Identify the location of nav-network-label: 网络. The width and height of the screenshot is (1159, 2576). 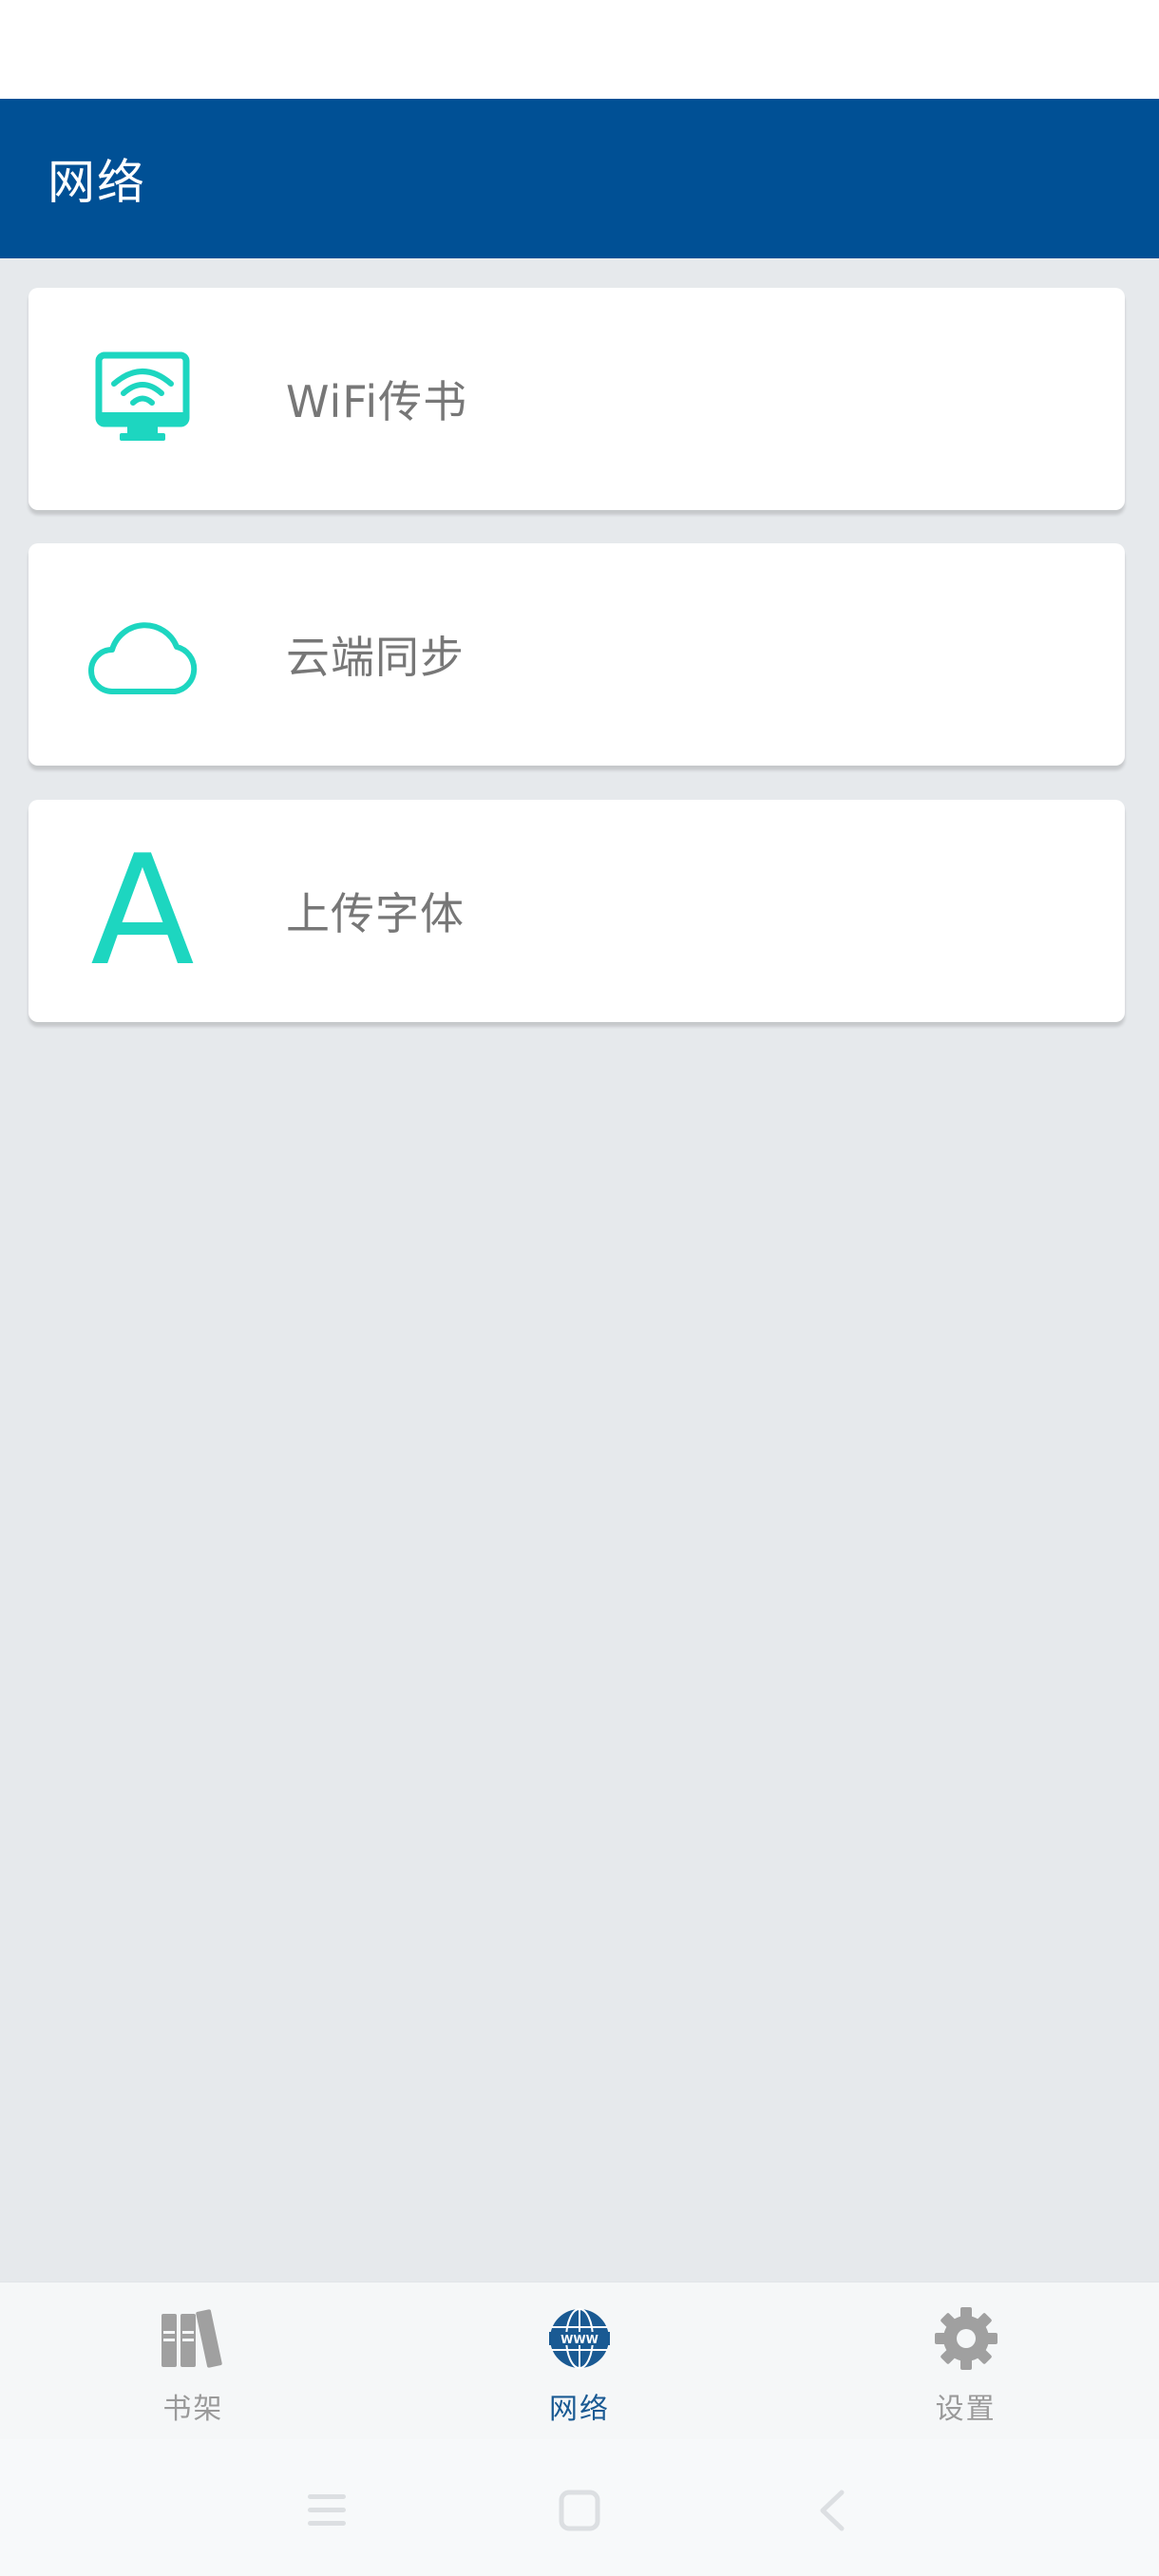
(579, 2409).